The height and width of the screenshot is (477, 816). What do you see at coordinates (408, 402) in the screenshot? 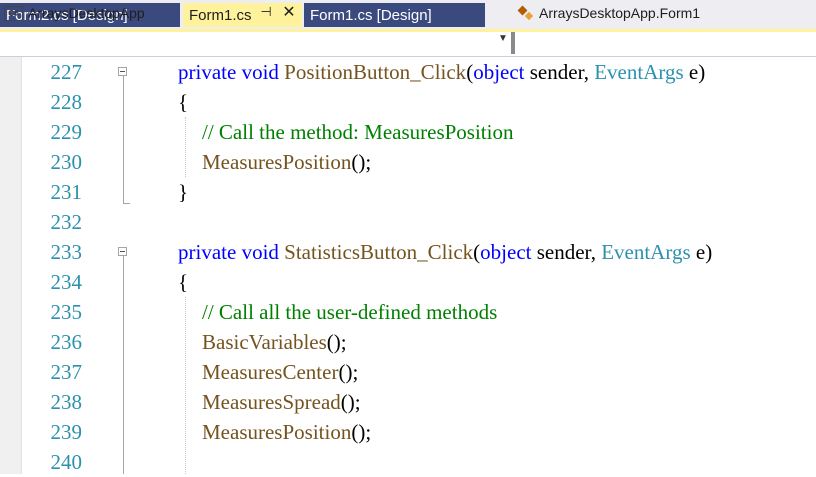
I see `code-line: 238 MeasuresSpread();` at bounding box center [408, 402].